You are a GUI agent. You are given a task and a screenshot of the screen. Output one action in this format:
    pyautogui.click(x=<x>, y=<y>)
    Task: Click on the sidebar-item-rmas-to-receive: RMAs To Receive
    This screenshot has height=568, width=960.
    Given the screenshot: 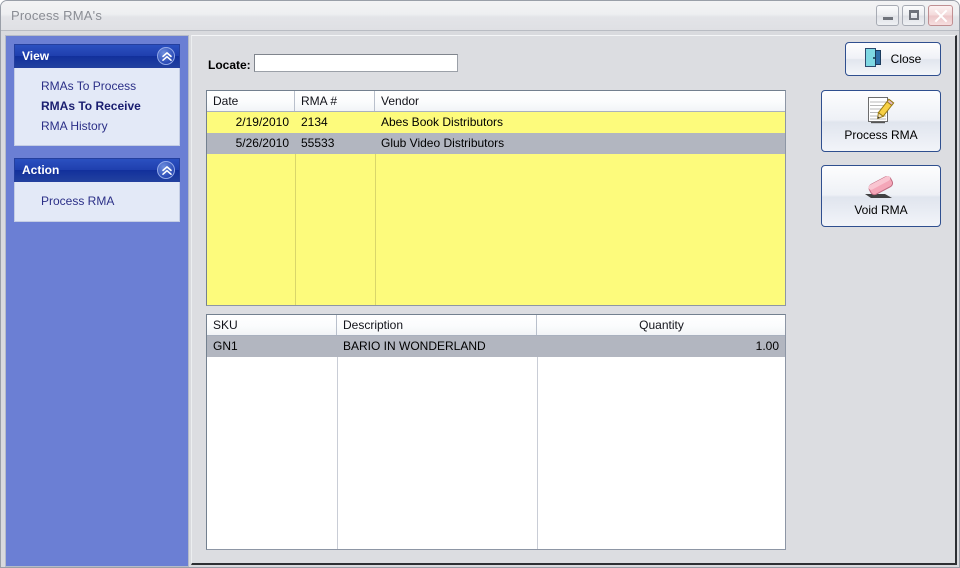 What is the action you would take?
    pyautogui.click(x=97, y=106)
    